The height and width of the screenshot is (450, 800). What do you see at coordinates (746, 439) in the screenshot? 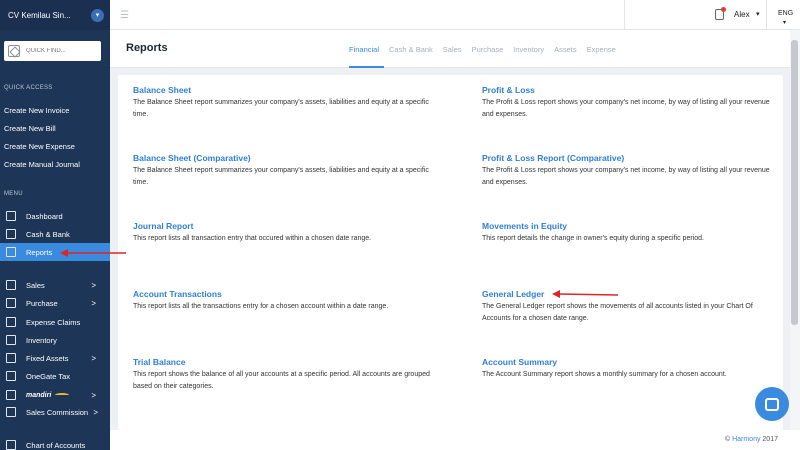
I see `brand-link: Harmony` at bounding box center [746, 439].